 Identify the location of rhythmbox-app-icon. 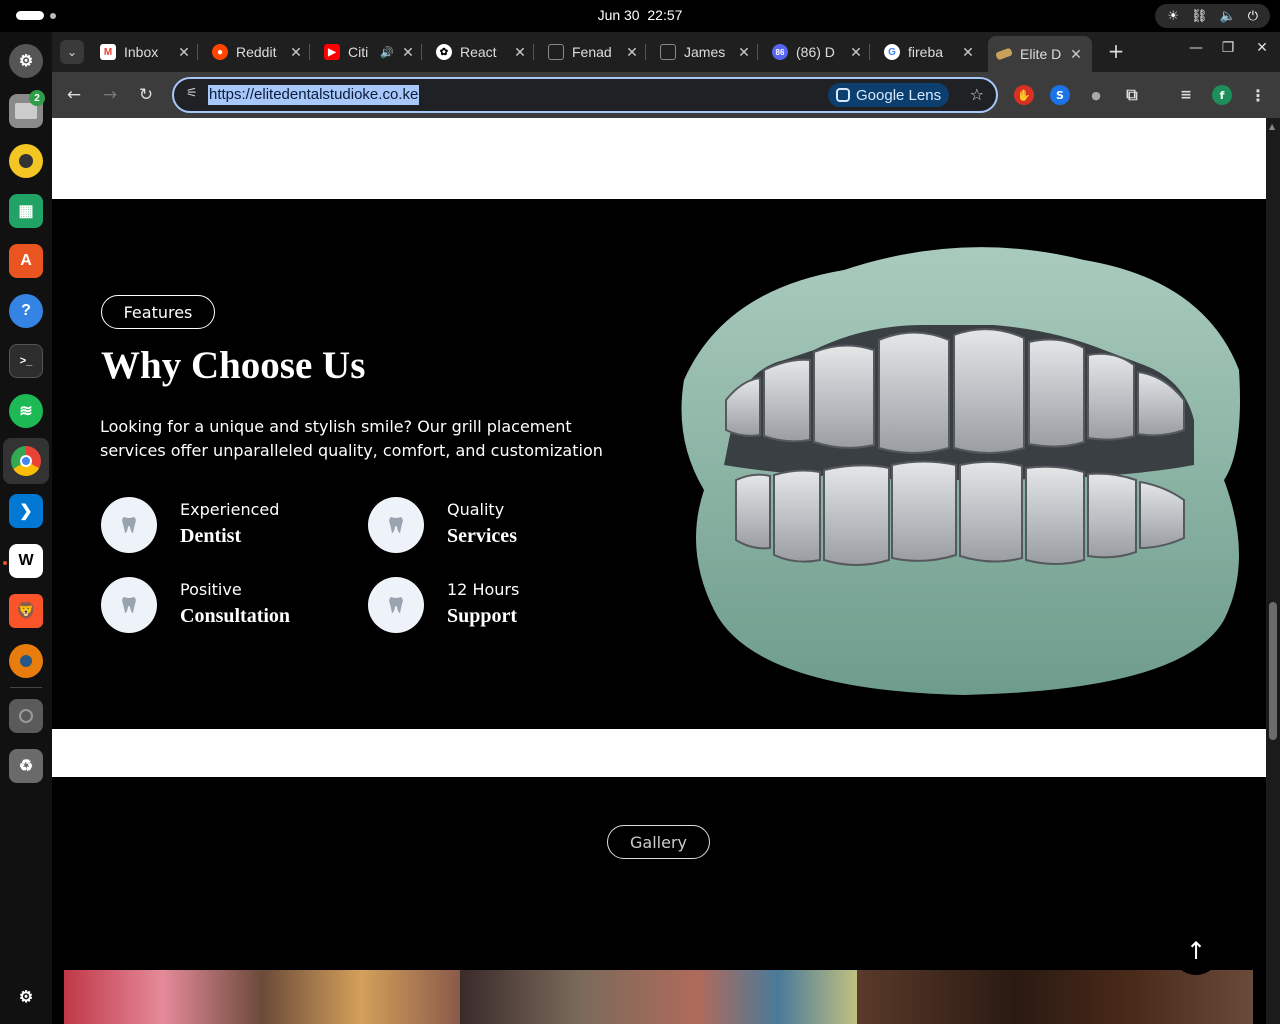
(26, 161).